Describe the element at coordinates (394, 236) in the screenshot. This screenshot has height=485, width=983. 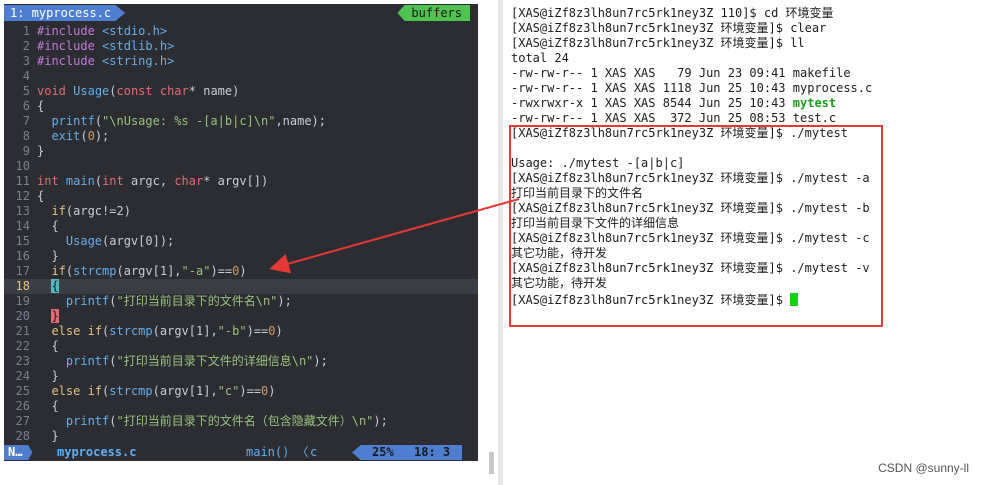
I see `annotation-arrow` at that location.